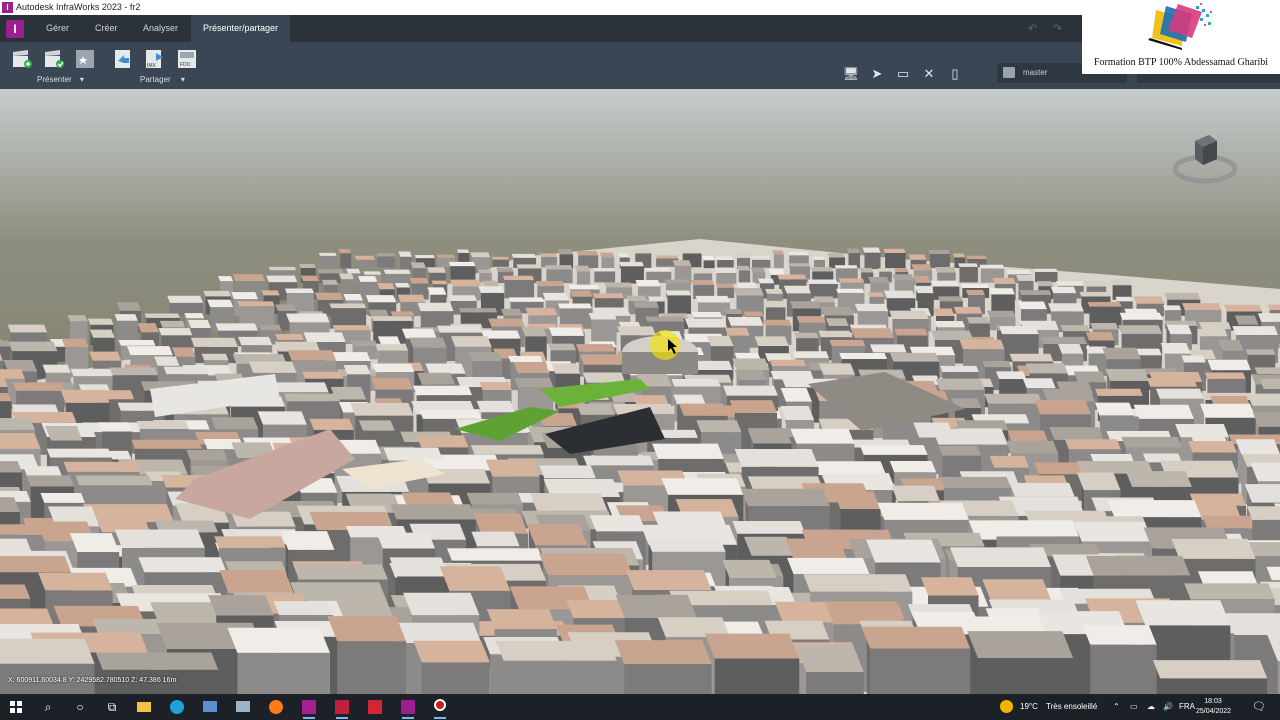 This screenshot has width=1280, height=720. I want to click on publish-button, so click(123, 59).